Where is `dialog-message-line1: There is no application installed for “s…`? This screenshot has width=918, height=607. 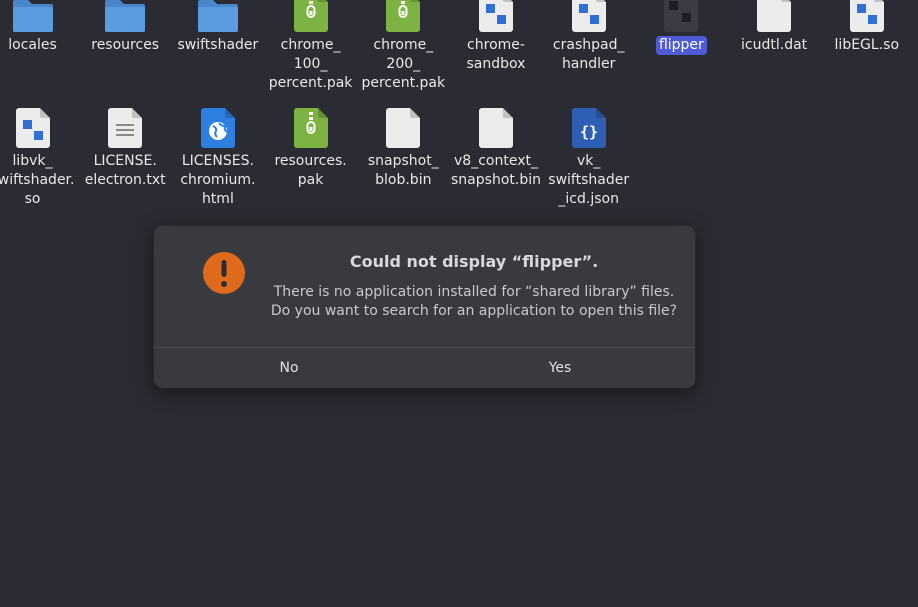 dialog-message-line1: There is no application installed for “s… is located at coordinates (474, 292).